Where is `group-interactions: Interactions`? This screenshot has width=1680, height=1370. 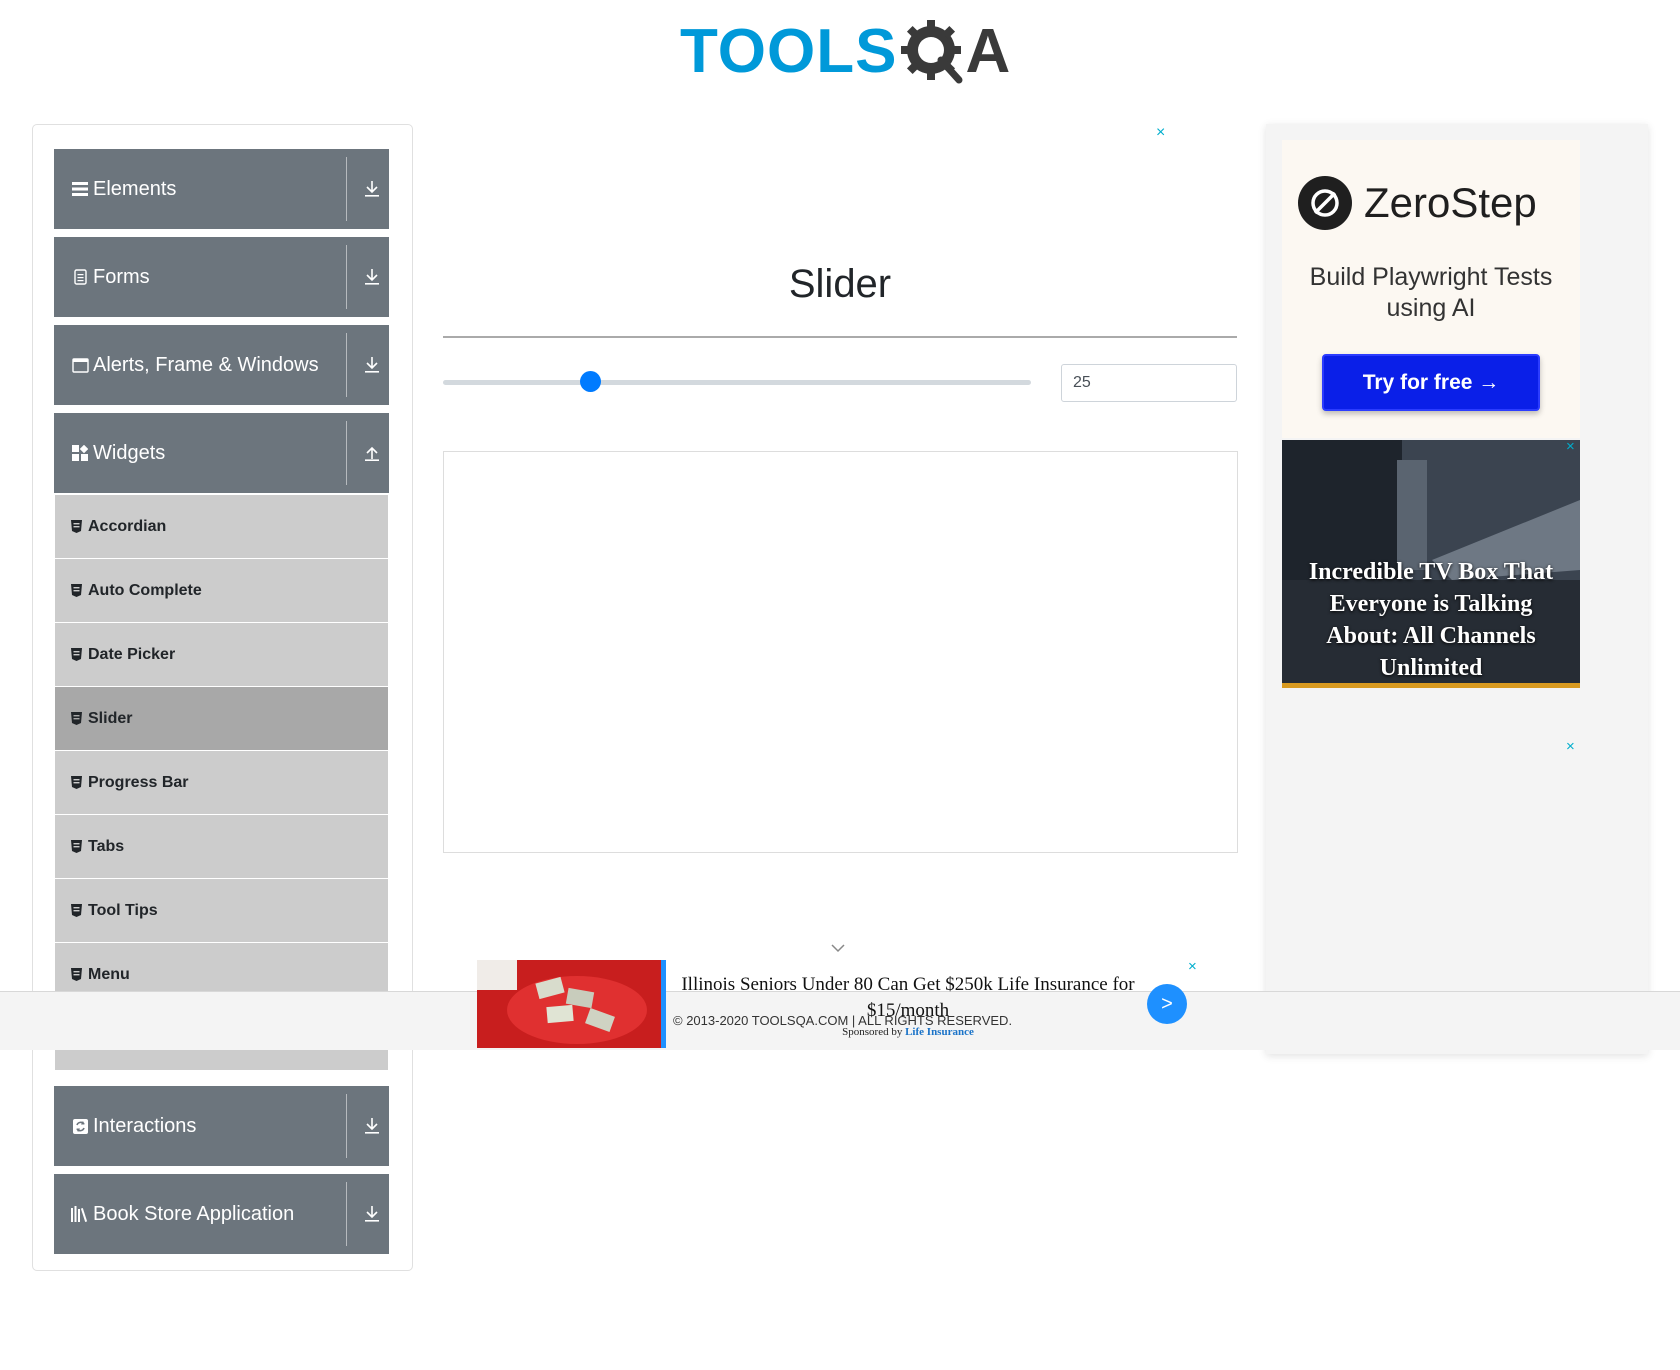
group-interactions: Interactions is located at coordinates (221, 1126).